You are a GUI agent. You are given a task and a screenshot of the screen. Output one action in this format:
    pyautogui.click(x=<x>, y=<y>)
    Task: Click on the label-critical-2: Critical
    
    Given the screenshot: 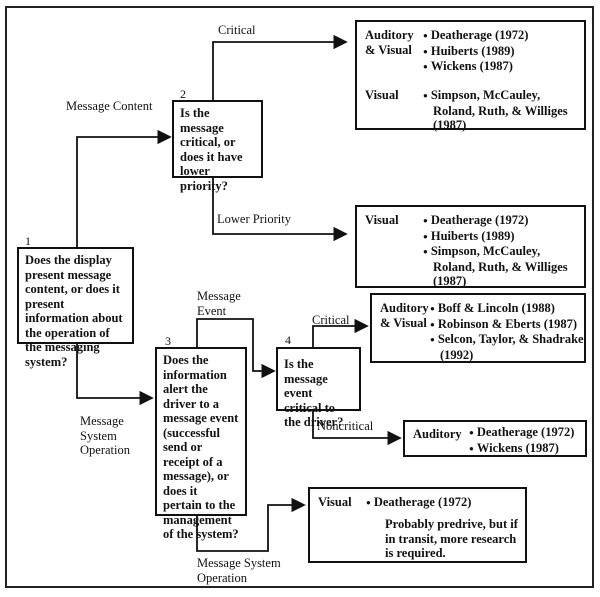 What is the action you would take?
    pyautogui.click(x=237, y=30)
    